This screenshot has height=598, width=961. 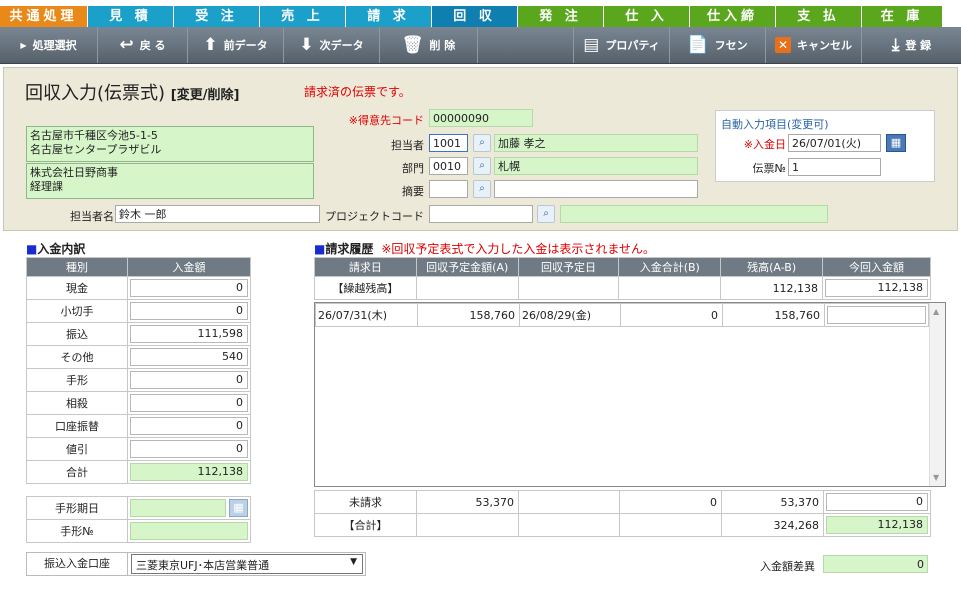 I want to click on tab-0: 共通処理, so click(x=43, y=16).